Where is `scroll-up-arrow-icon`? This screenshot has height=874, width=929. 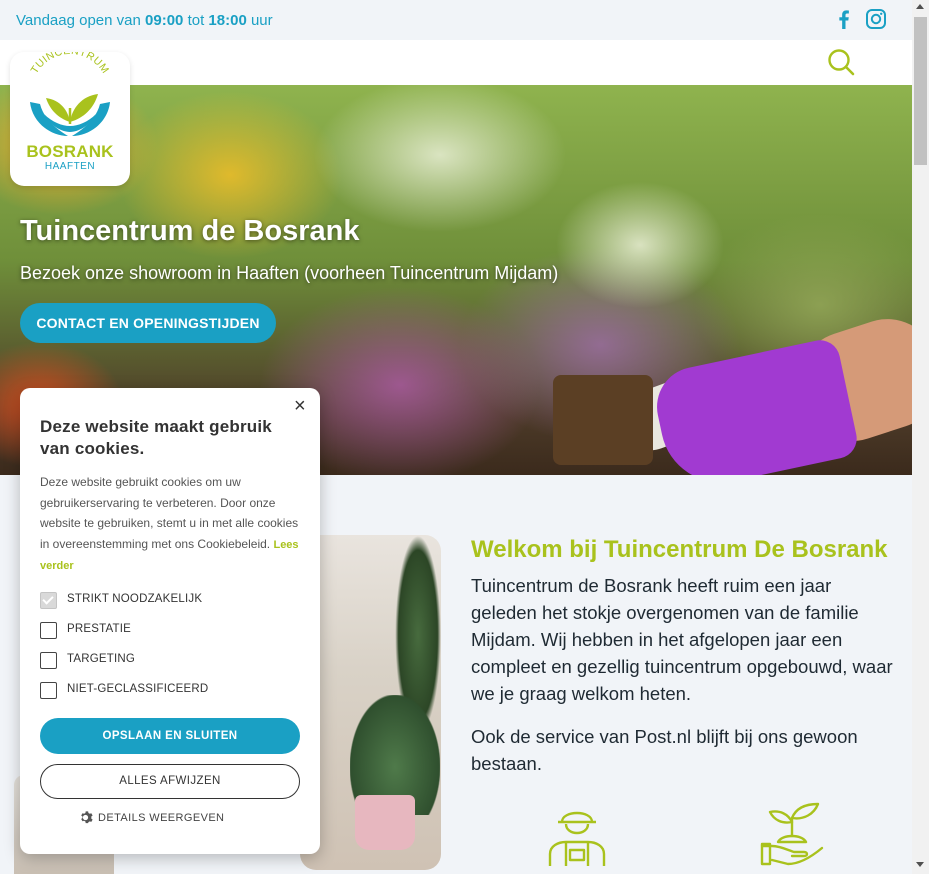
scroll-up-arrow-icon is located at coordinates (920, 6).